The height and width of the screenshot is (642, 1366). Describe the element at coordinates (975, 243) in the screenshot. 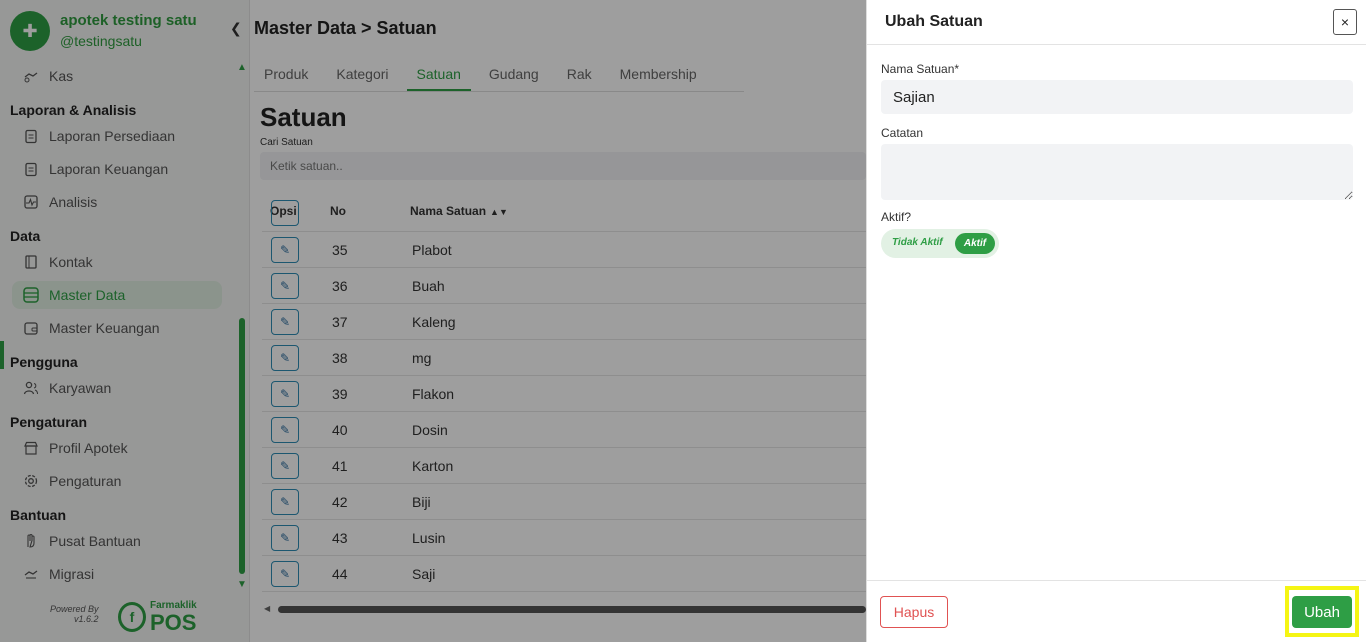

I see `toggle-option-aktif: Aktif` at that location.